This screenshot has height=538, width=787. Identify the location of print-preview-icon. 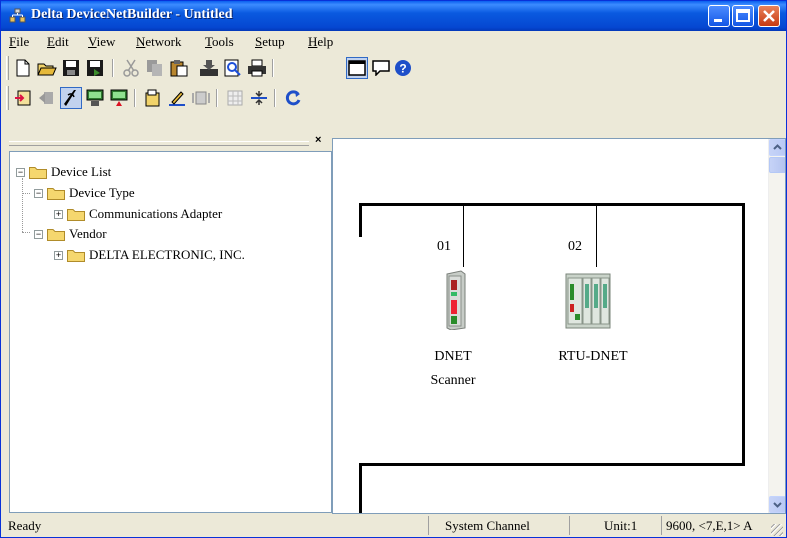
(233, 68).